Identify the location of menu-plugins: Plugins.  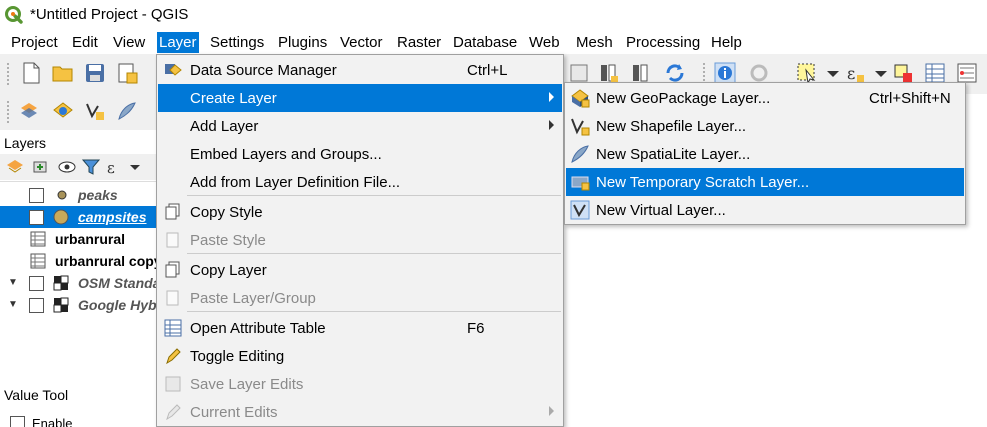
(302, 42).